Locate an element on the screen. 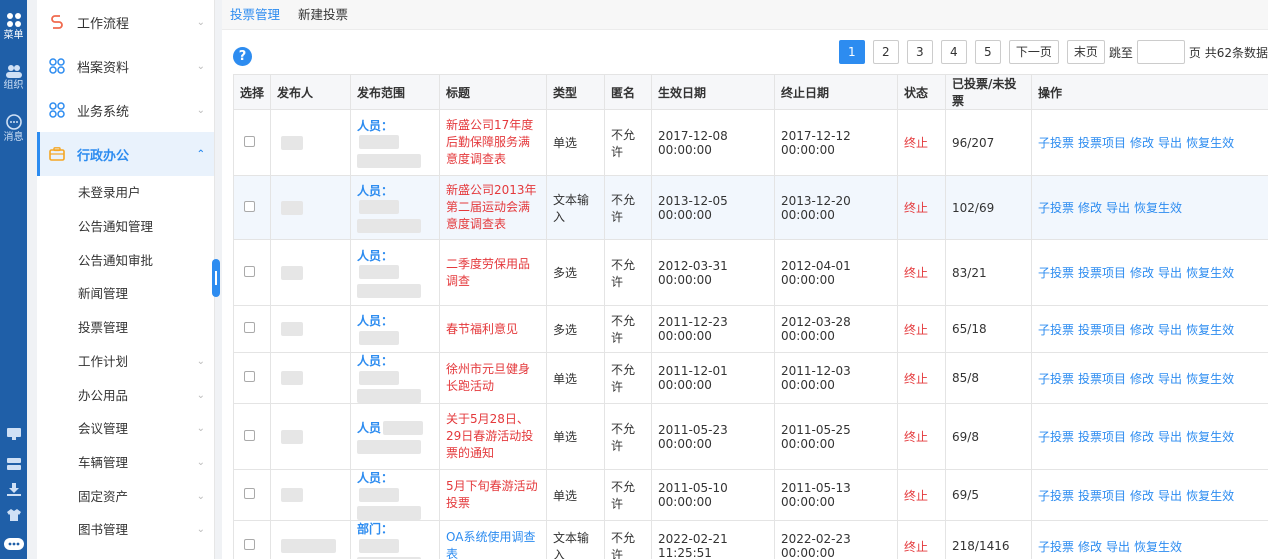 The width and height of the screenshot is (1268, 559). sub-item-vehicle: 车辆管理 ⌄ is located at coordinates (125, 463).